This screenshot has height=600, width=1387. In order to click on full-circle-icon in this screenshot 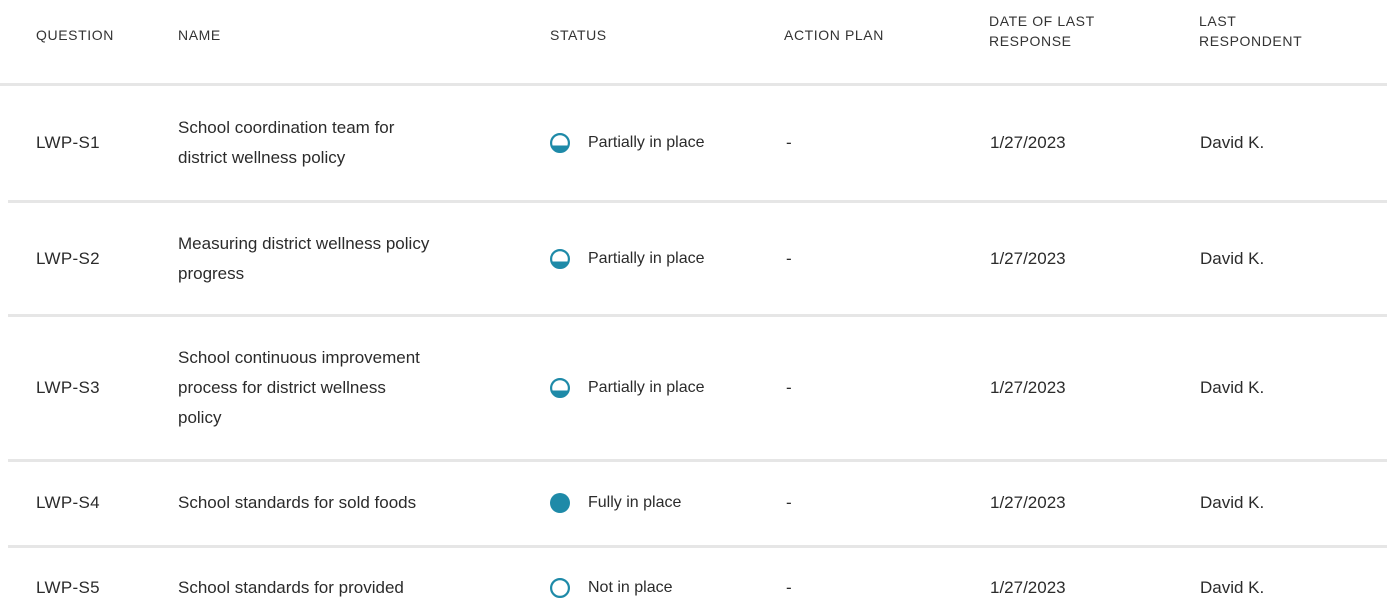, I will do `click(560, 503)`.